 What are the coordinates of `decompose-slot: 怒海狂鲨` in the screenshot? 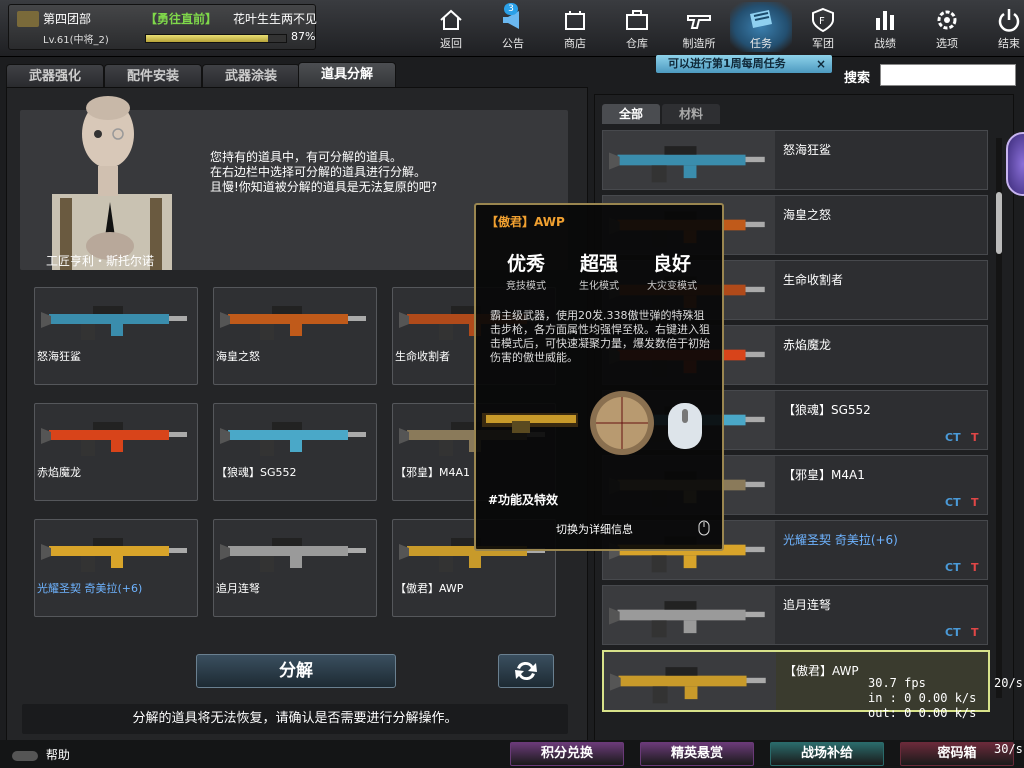 It's located at (116, 336).